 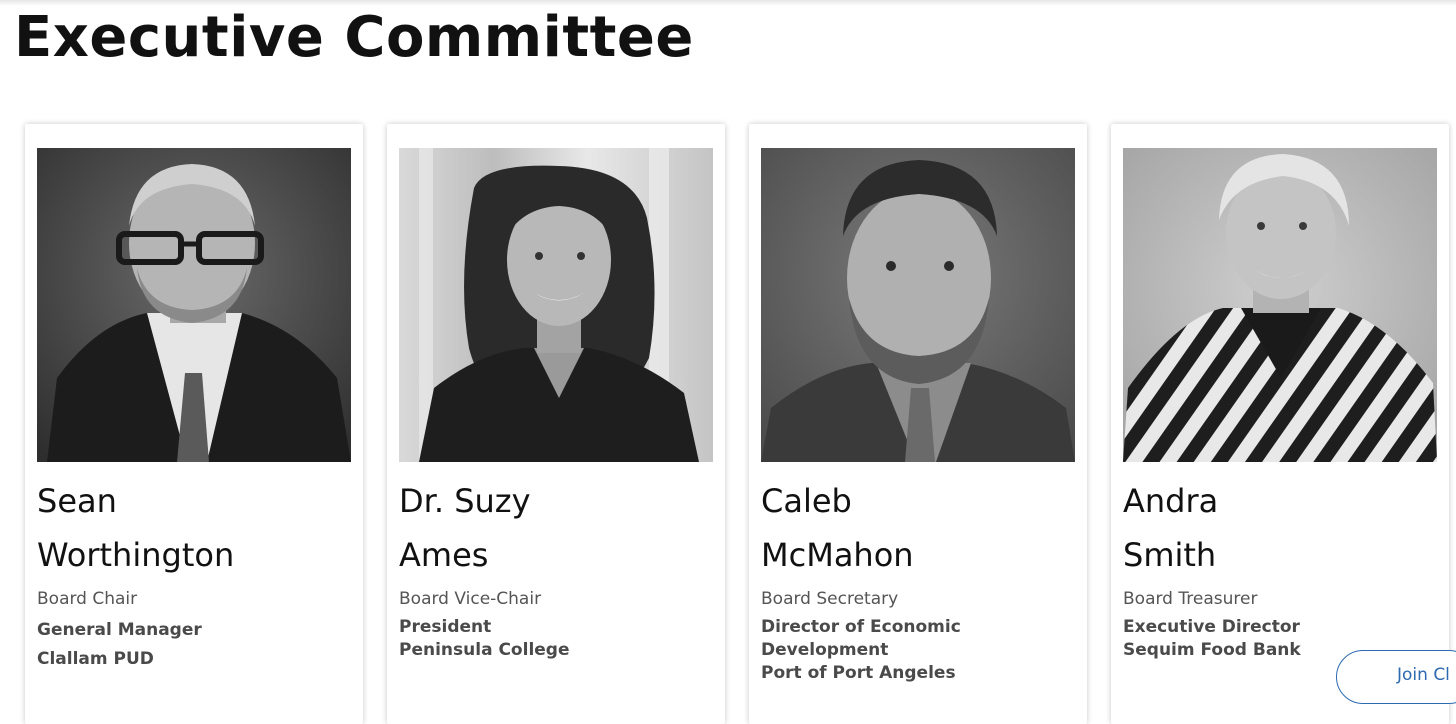 What do you see at coordinates (95, 659) in the screenshot?
I see `member-org-line: Clallam PUD` at bounding box center [95, 659].